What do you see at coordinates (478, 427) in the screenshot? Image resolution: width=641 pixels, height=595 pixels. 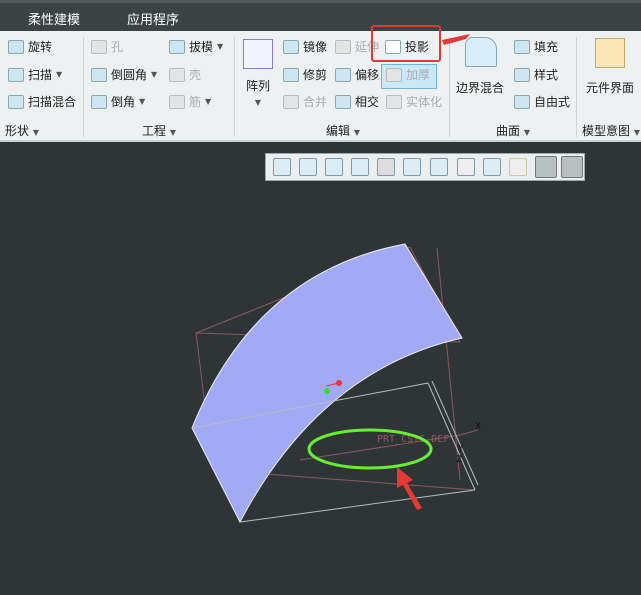 I see `axis-x-label: X` at bounding box center [478, 427].